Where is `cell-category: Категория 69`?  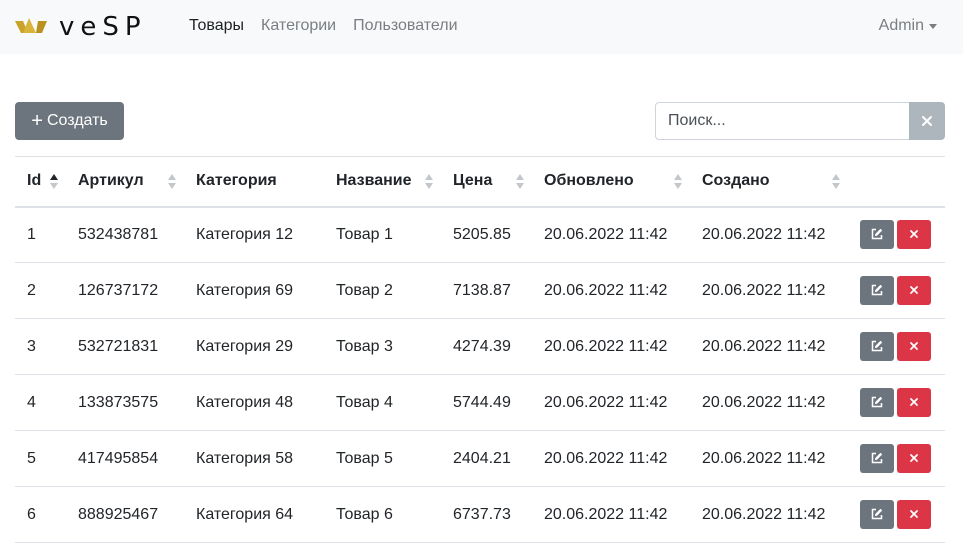 cell-category: Категория 69 is located at coordinates (245, 290).